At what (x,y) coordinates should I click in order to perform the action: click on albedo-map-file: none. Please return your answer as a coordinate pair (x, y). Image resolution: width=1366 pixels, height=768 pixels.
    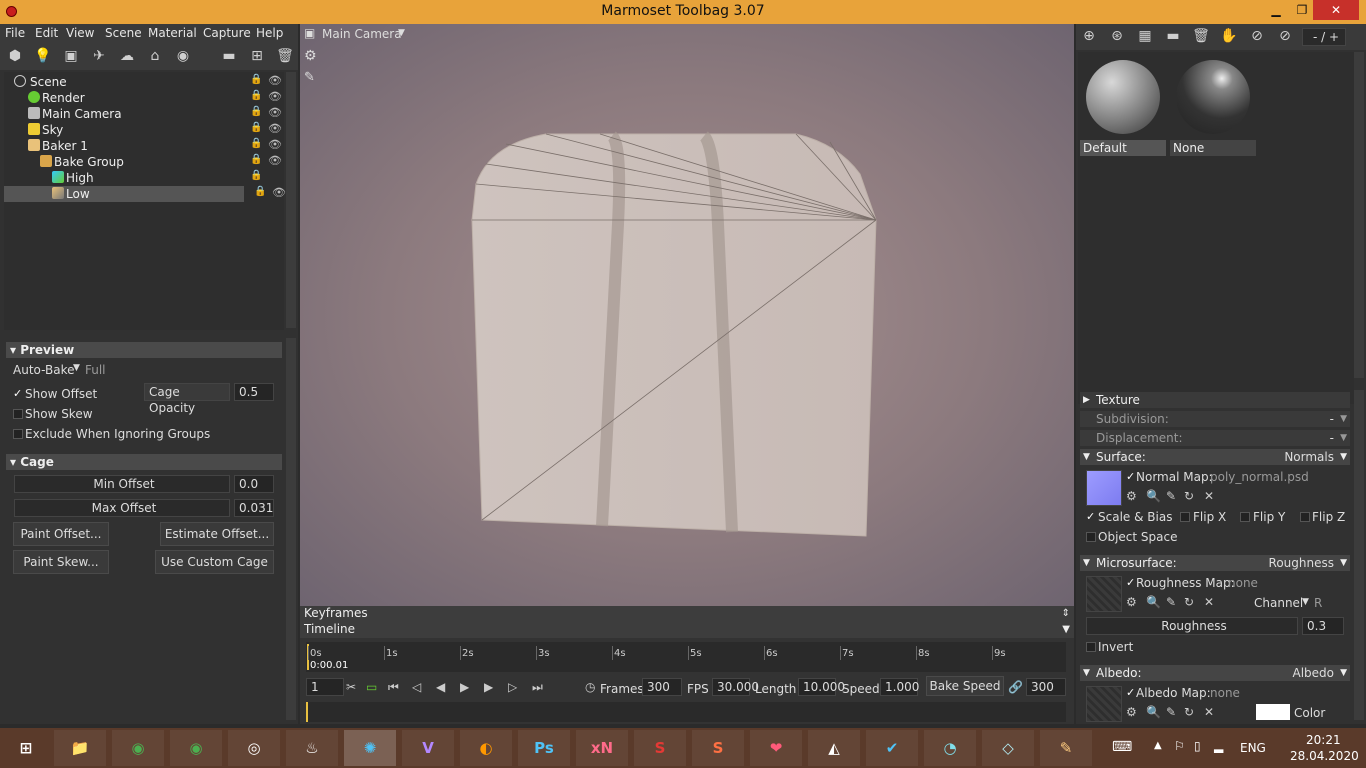
    Looking at the image, I should click on (1225, 693).